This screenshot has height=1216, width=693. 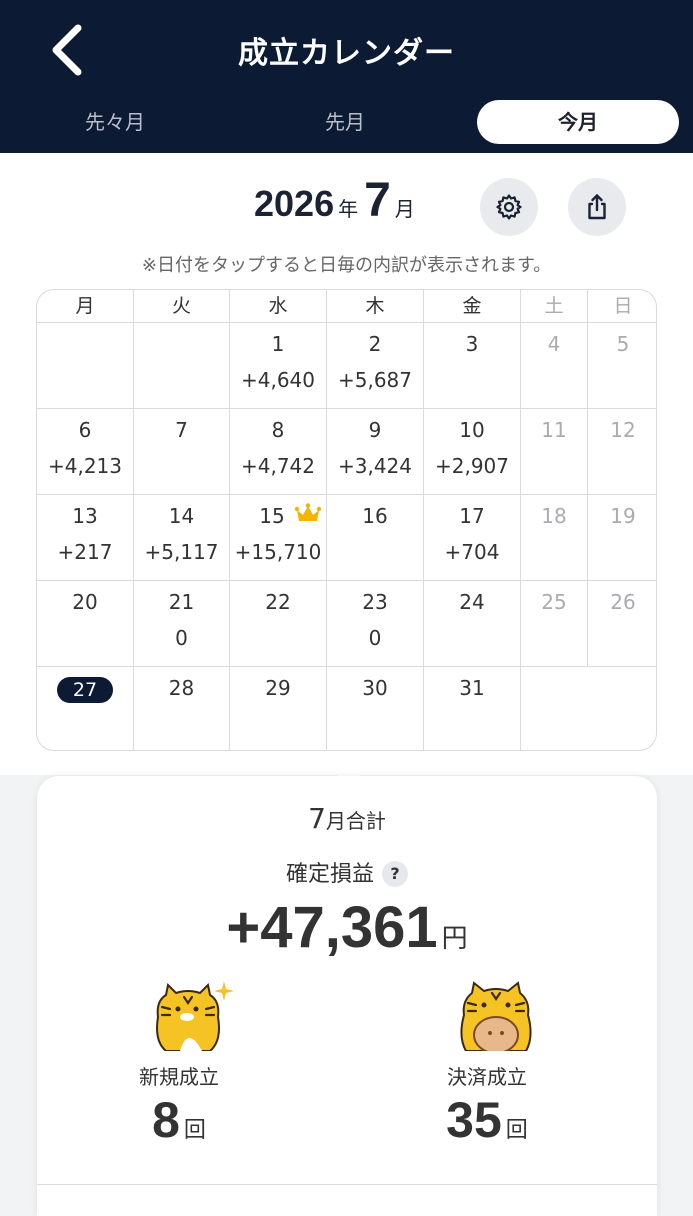 What do you see at coordinates (194, 1129) in the screenshot?
I see `new-count-unit: 回` at bounding box center [194, 1129].